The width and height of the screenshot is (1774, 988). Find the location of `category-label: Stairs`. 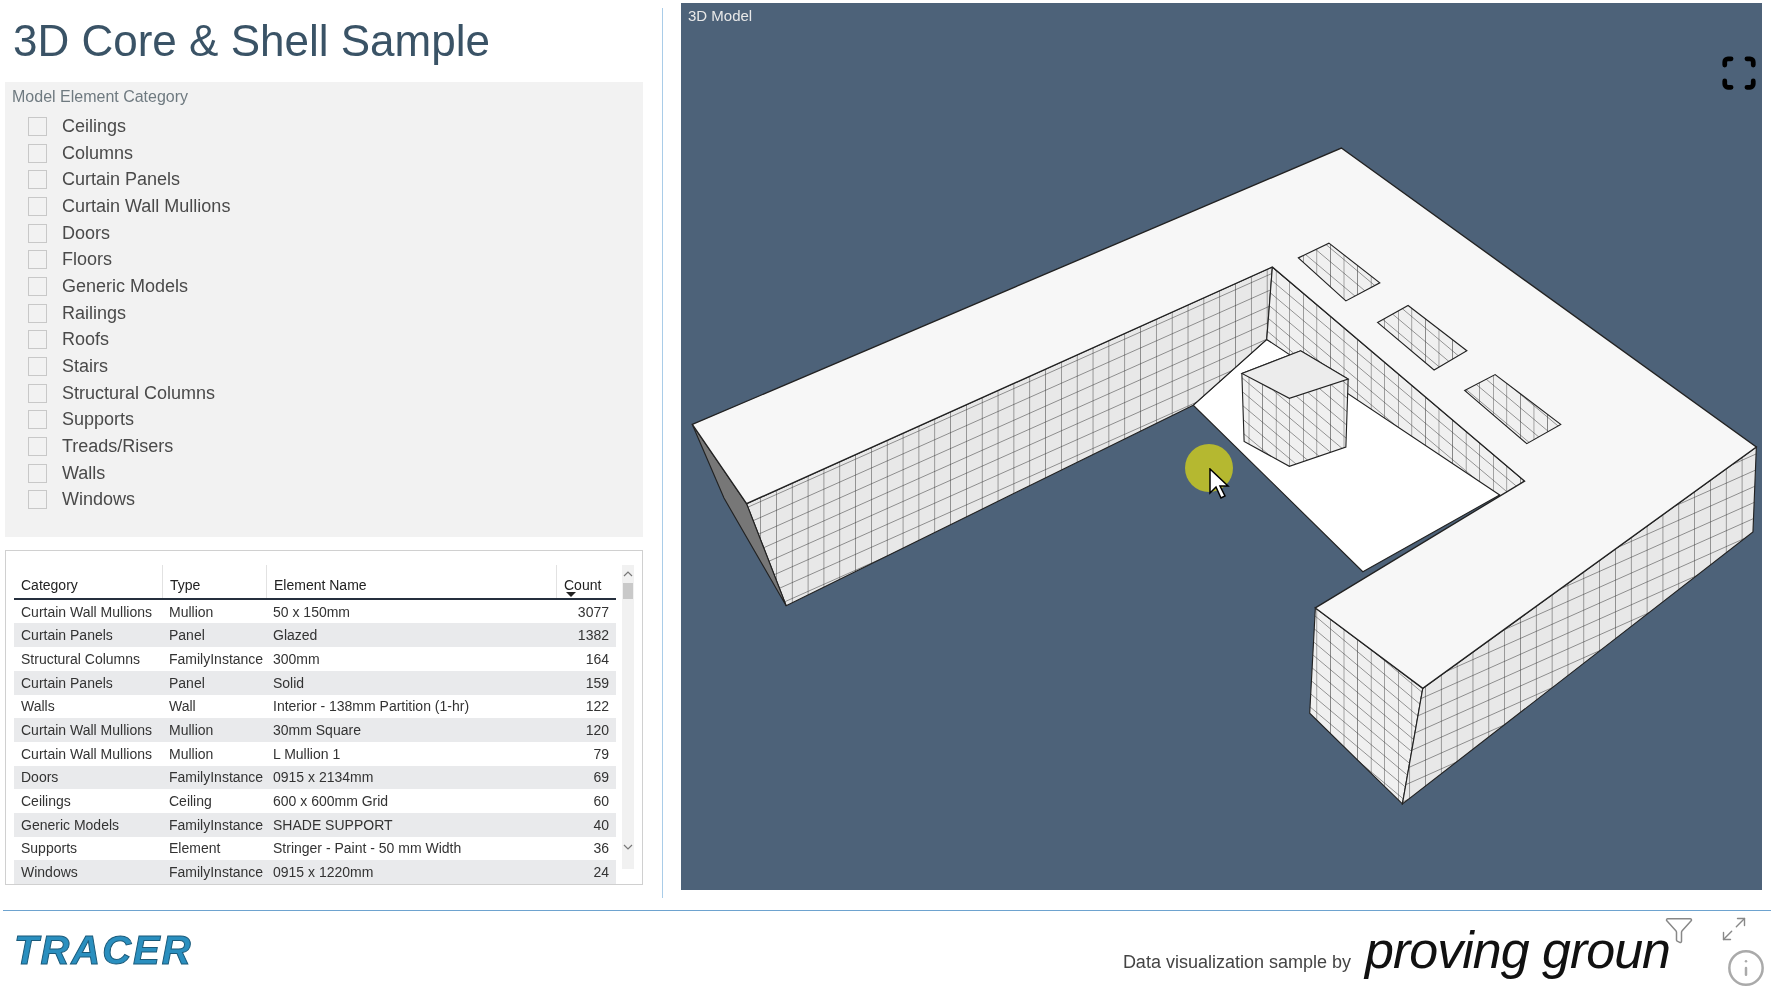

category-label: Stairs is located at coordinates (85, 367).